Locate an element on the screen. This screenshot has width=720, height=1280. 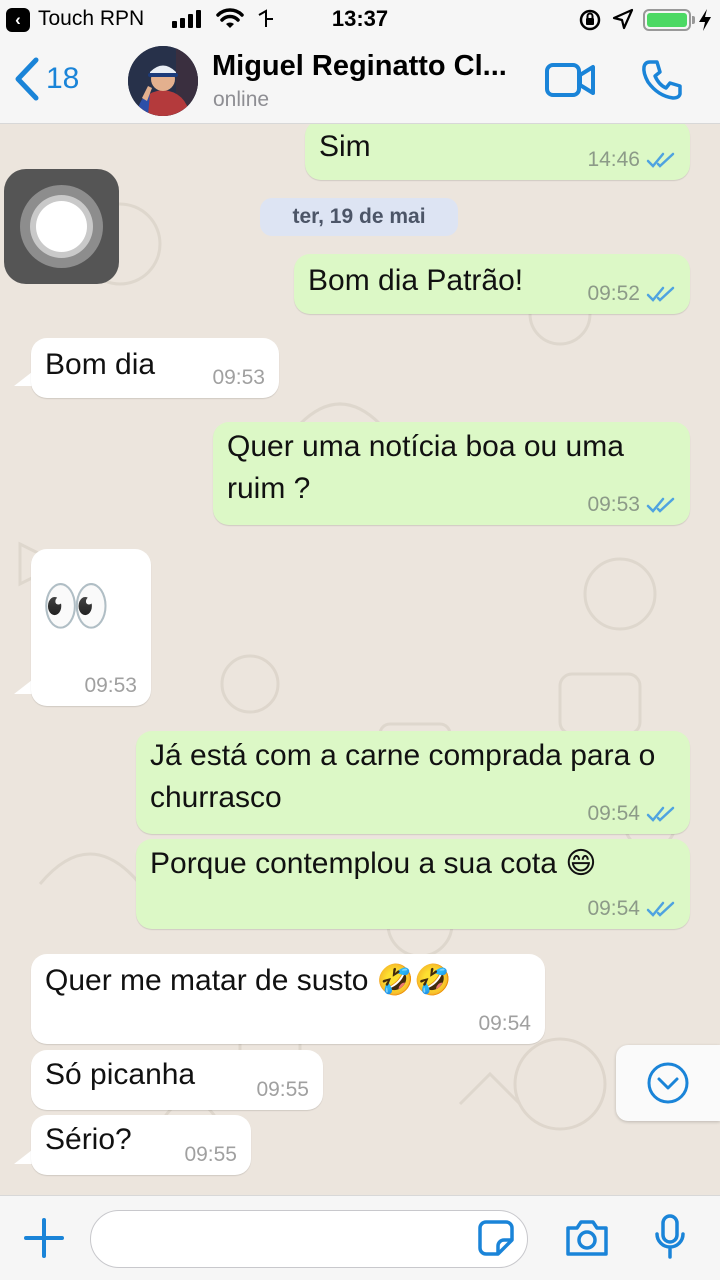
chat-header: 18 Miguel Reginatto Cl... online is located at coordinates (360, 82).